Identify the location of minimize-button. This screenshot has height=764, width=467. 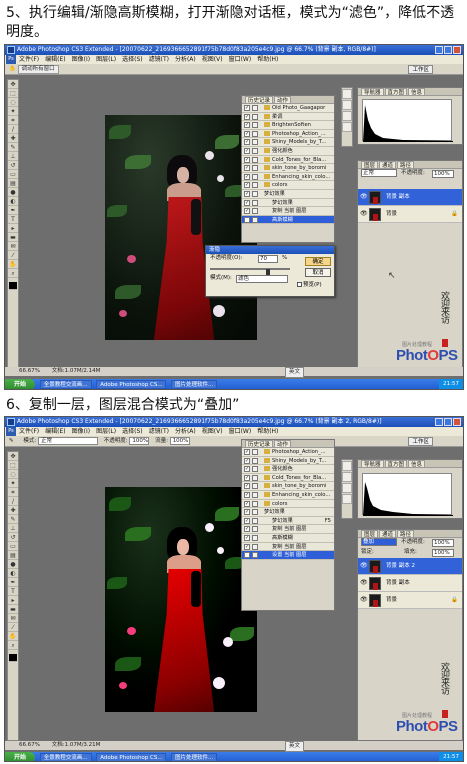
(439, 422).